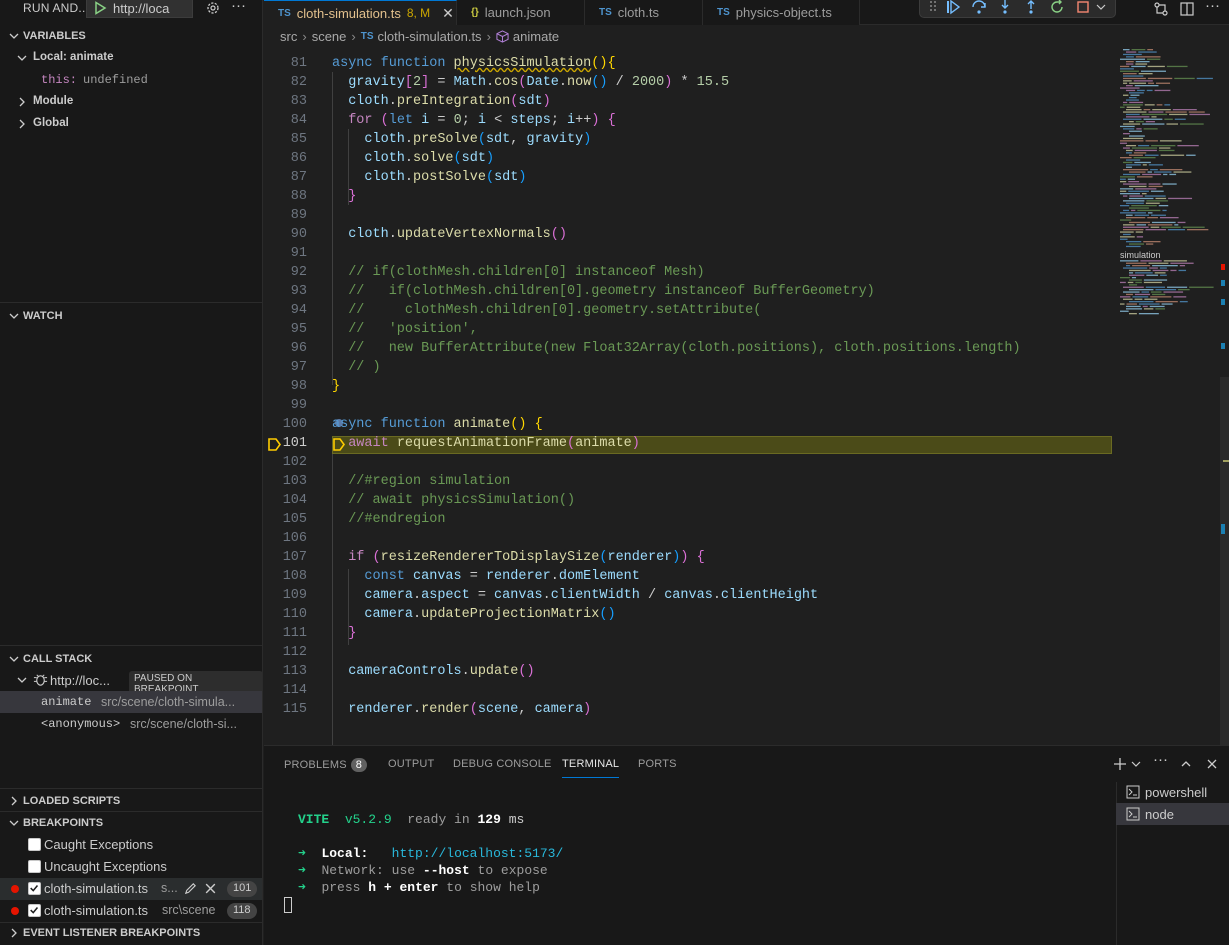  I want to click on breadcrumb-scene: scene, so click(329, 36).